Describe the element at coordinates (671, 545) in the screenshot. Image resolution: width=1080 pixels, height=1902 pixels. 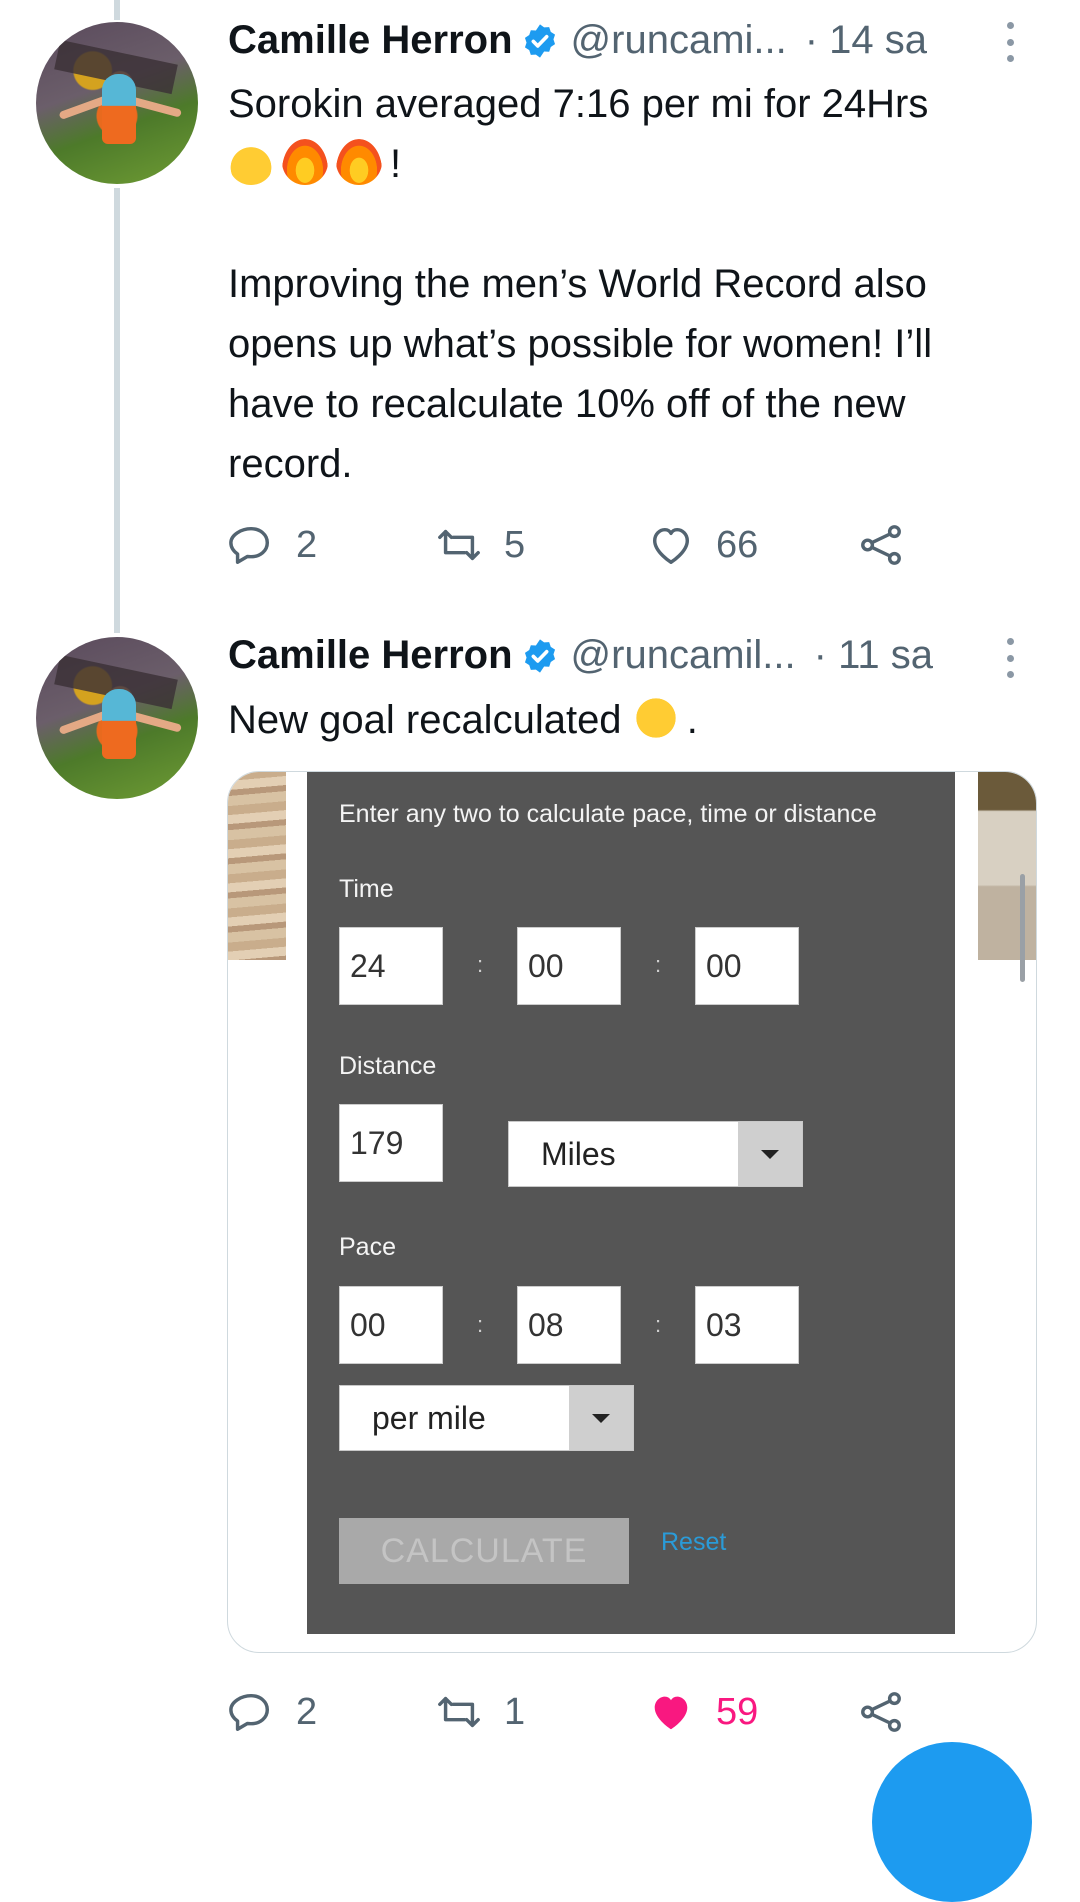
I see `heart-icon` at that location.